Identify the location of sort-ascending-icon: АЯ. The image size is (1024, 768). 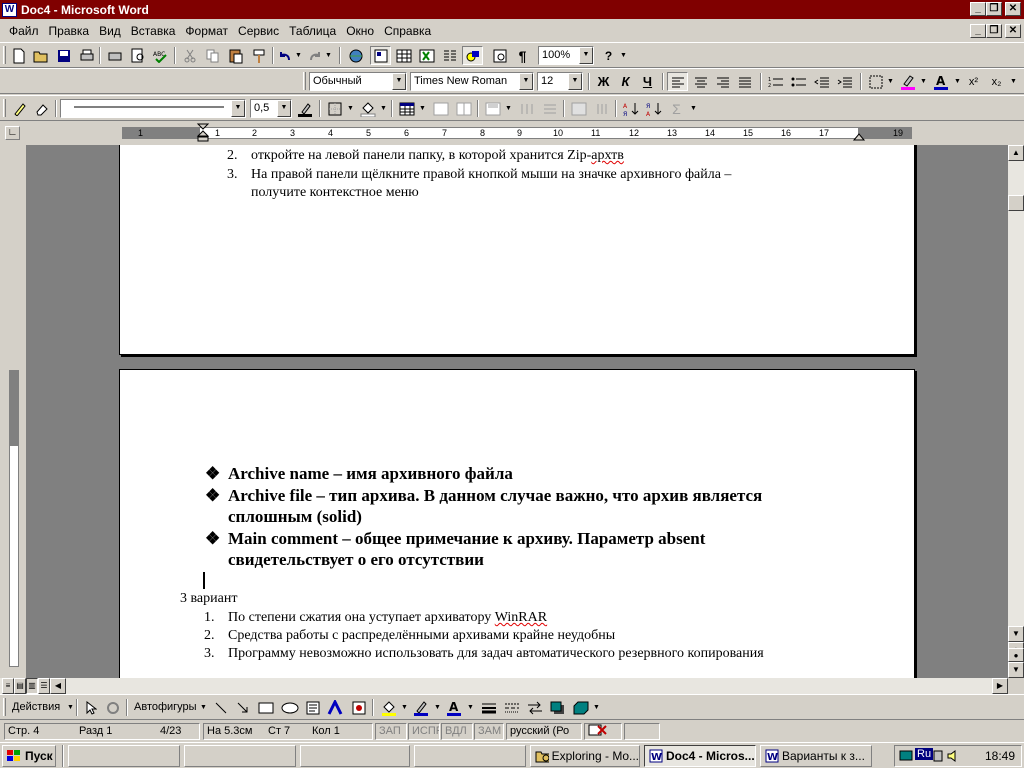
(630, 108).